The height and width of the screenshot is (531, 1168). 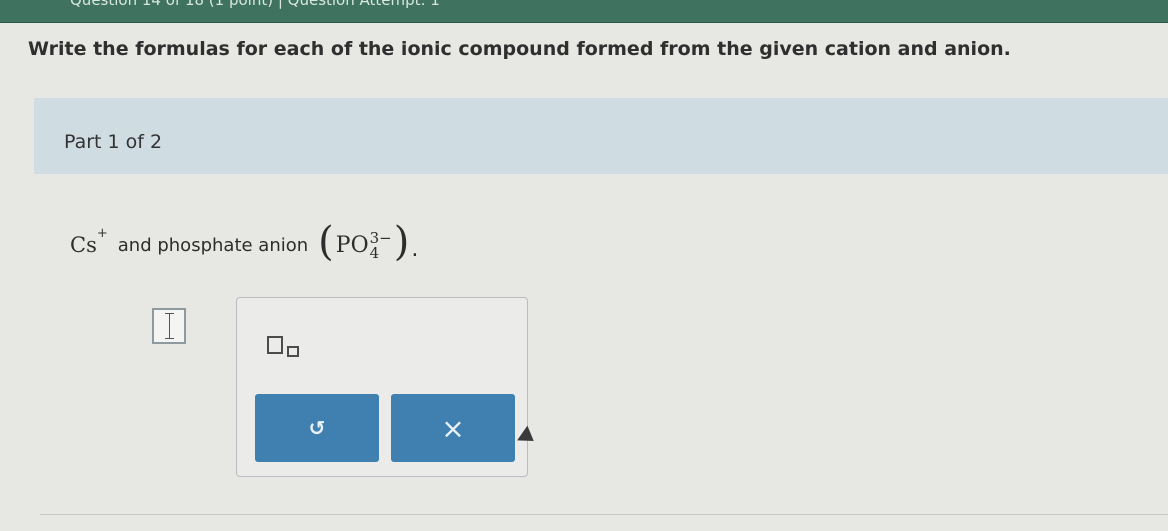 I want to click on close-parenthesis: ), so click(x=401, y=242).